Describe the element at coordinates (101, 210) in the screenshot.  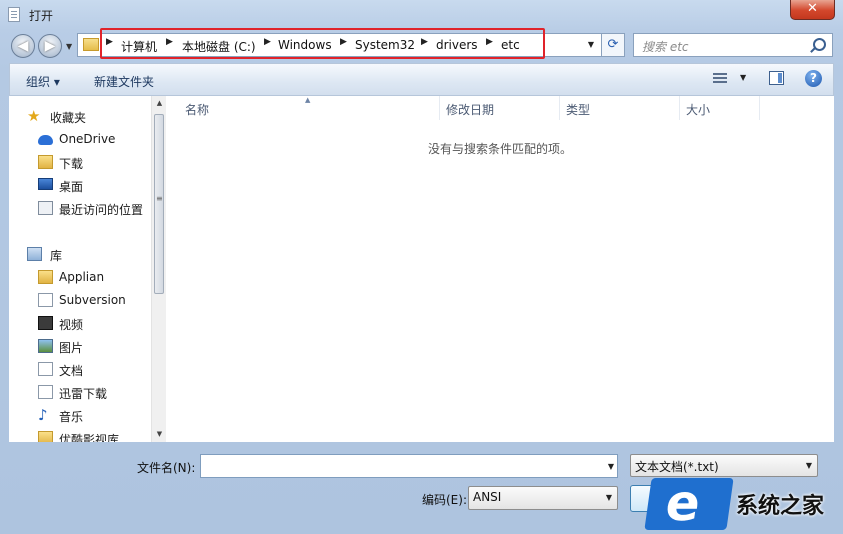
I see `sidebar-item-label: 最近访问的位置` at that location.